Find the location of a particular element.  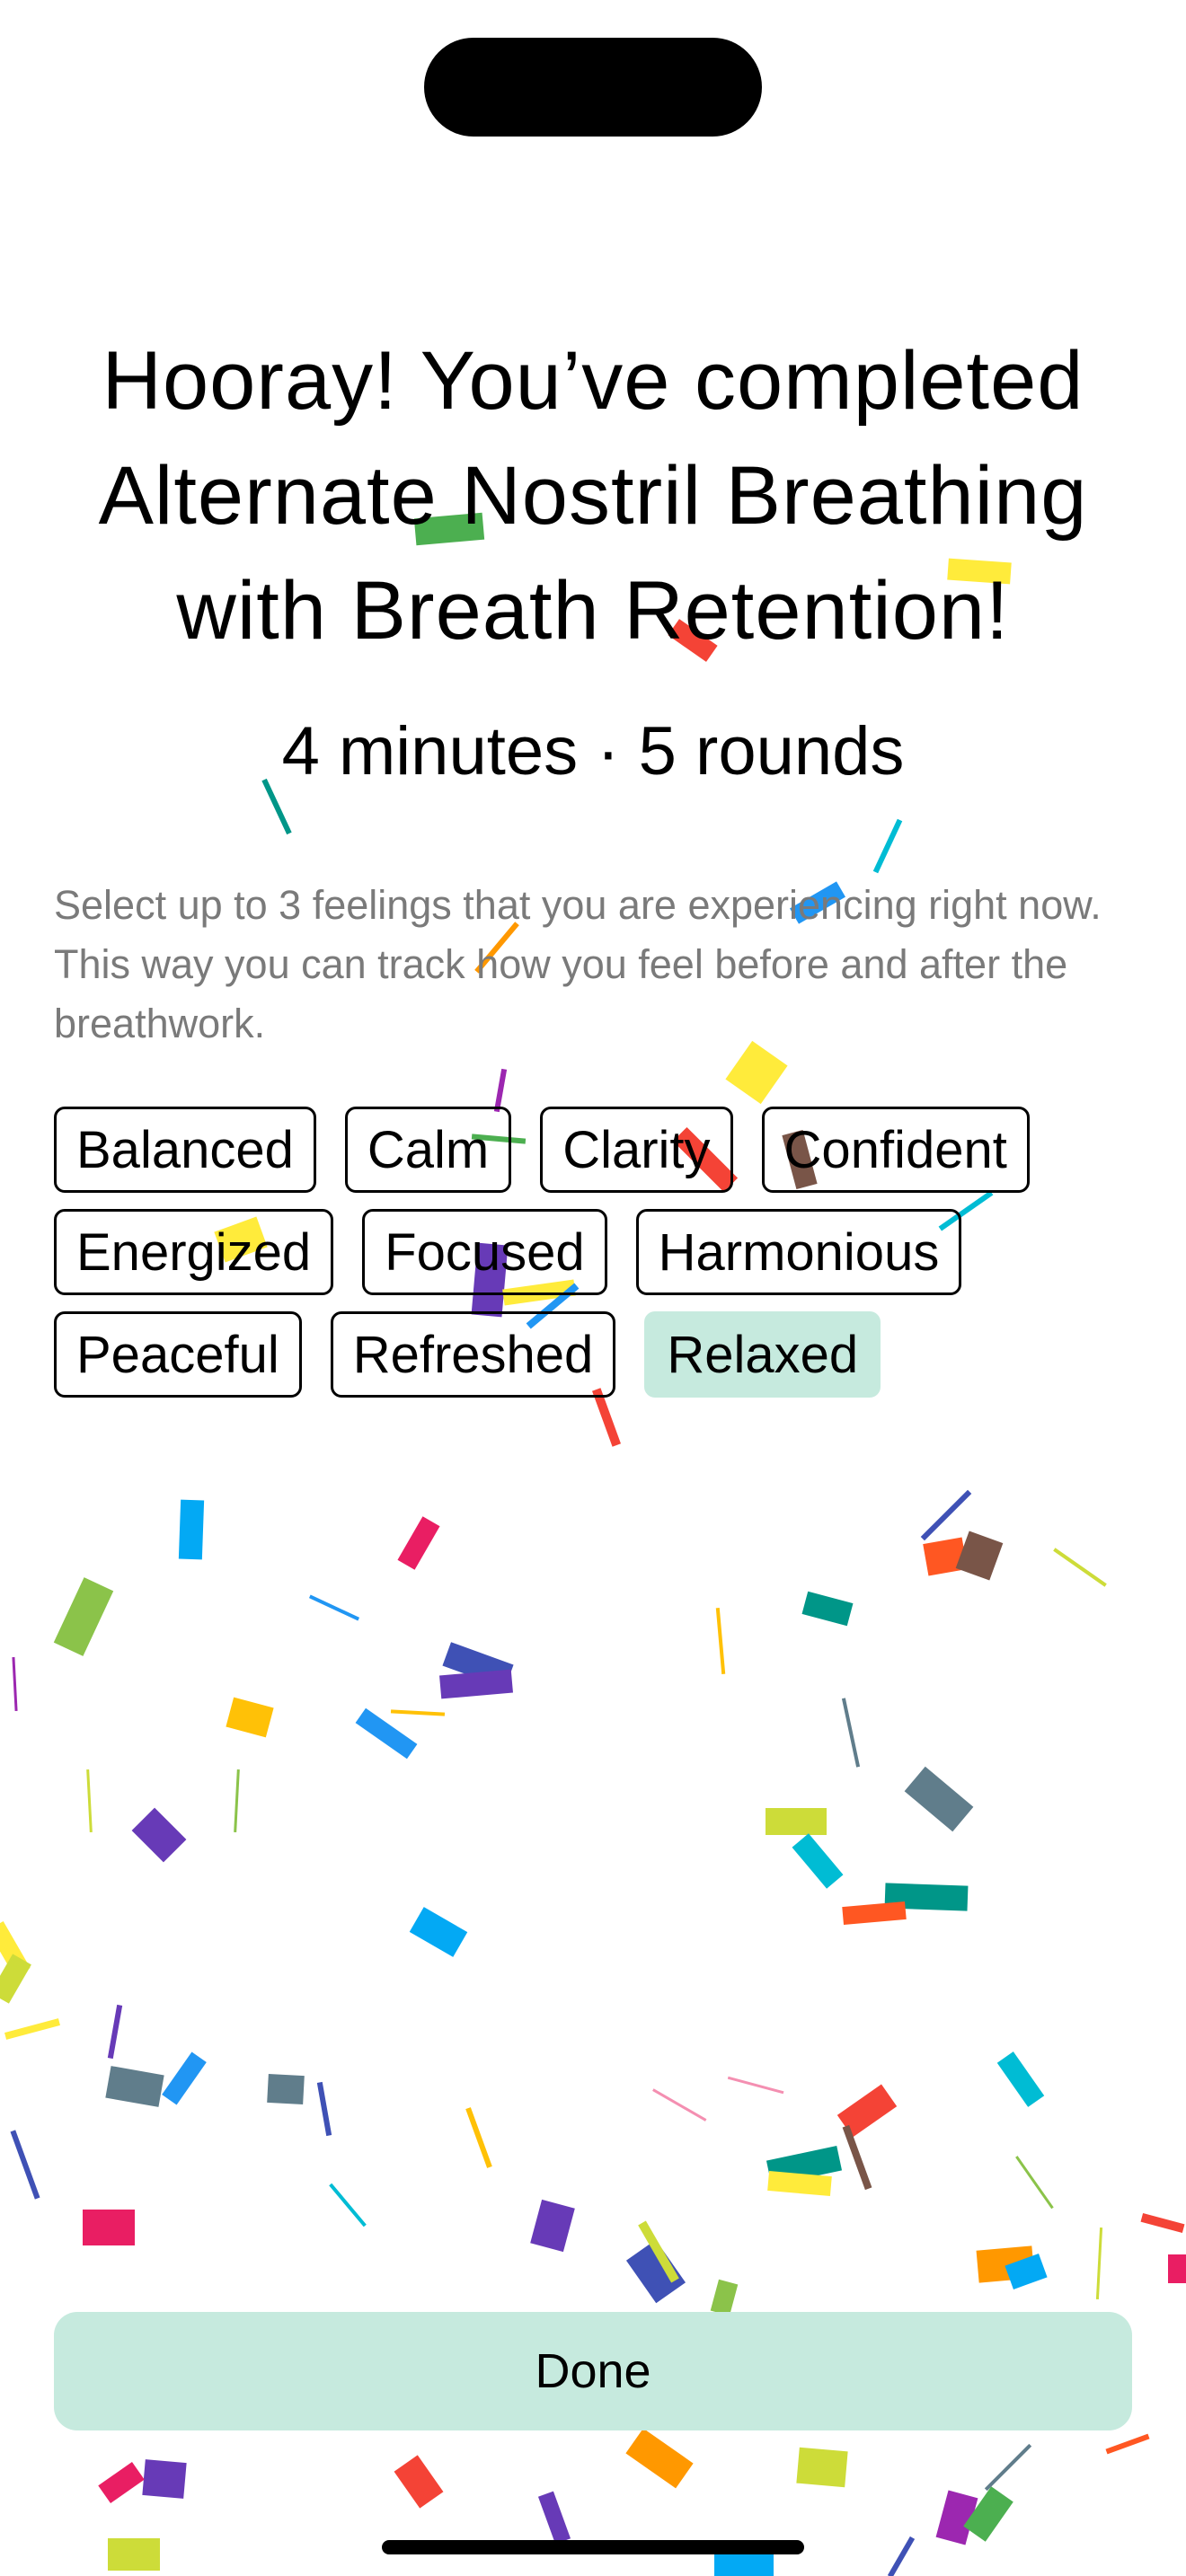

chip-focused: Focused is located at coordinates (484, 1252).